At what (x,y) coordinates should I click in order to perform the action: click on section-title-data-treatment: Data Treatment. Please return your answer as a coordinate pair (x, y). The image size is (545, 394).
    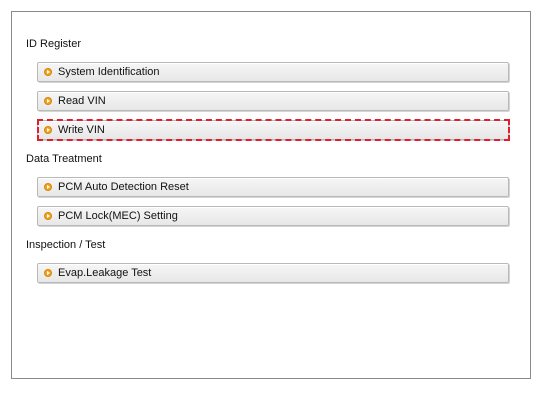
    Looking at the image, I should click on (64, 159).